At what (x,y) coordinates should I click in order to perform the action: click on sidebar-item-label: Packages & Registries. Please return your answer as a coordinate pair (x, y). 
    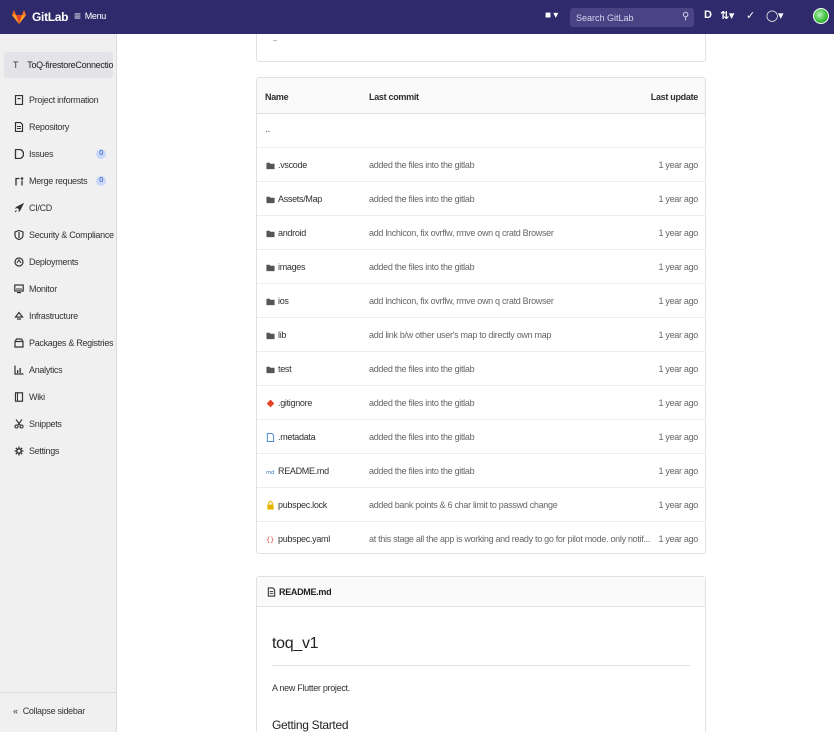
    Looking at the image, I should click on (71, 343).